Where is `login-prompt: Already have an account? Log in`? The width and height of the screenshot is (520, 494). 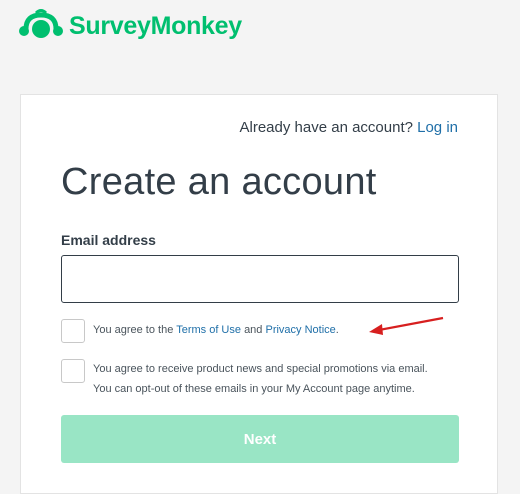
login-prompt: Already have an account? Log in is located at coordinates (349, 127).